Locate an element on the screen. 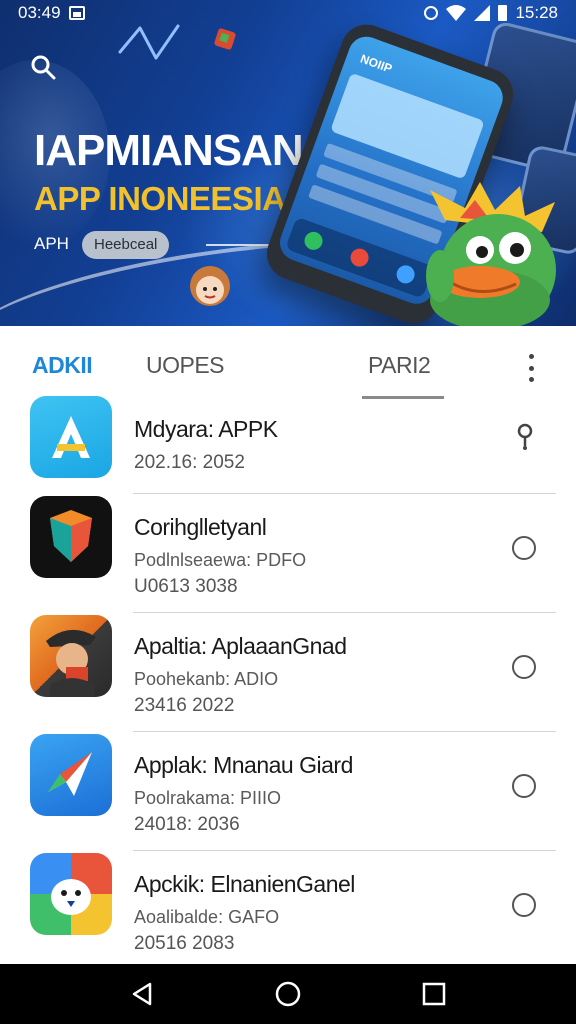 The image size is (576, 1024). hero-apk-label: APH is located at coordinates (51, 243).